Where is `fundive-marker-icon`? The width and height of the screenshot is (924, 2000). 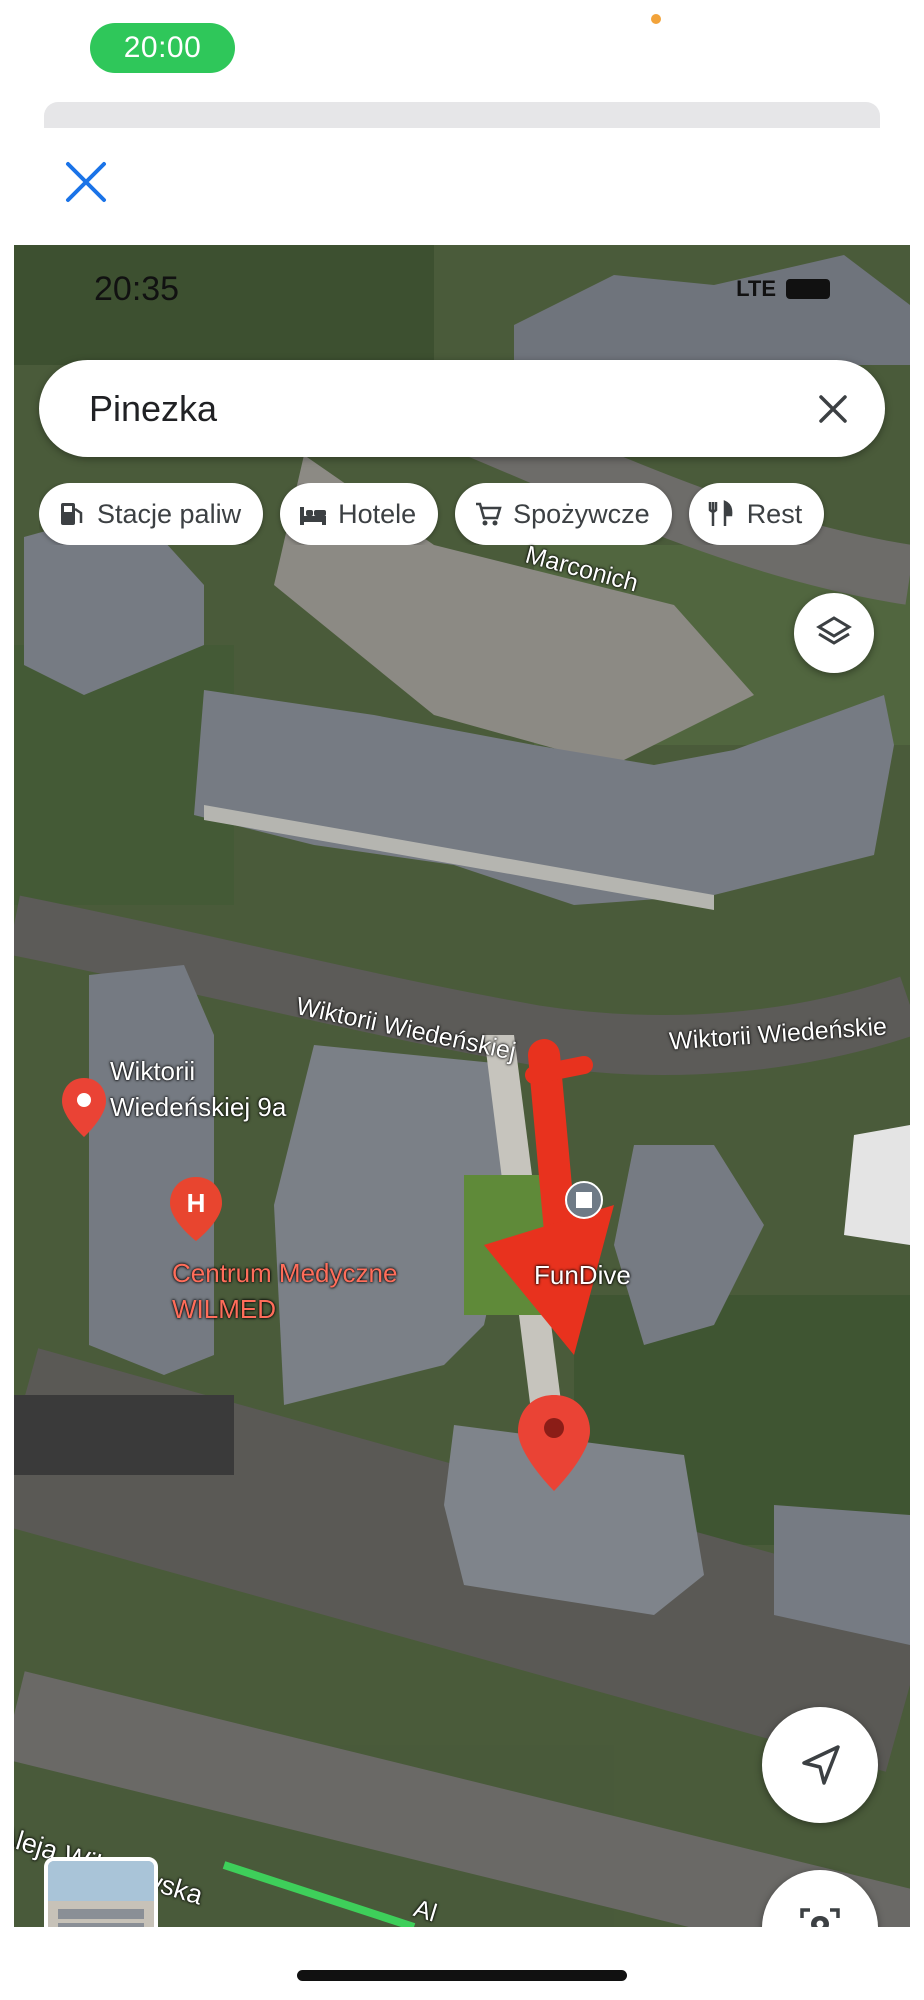 fundive-marker-icon is located at coordinates (584, 1200).